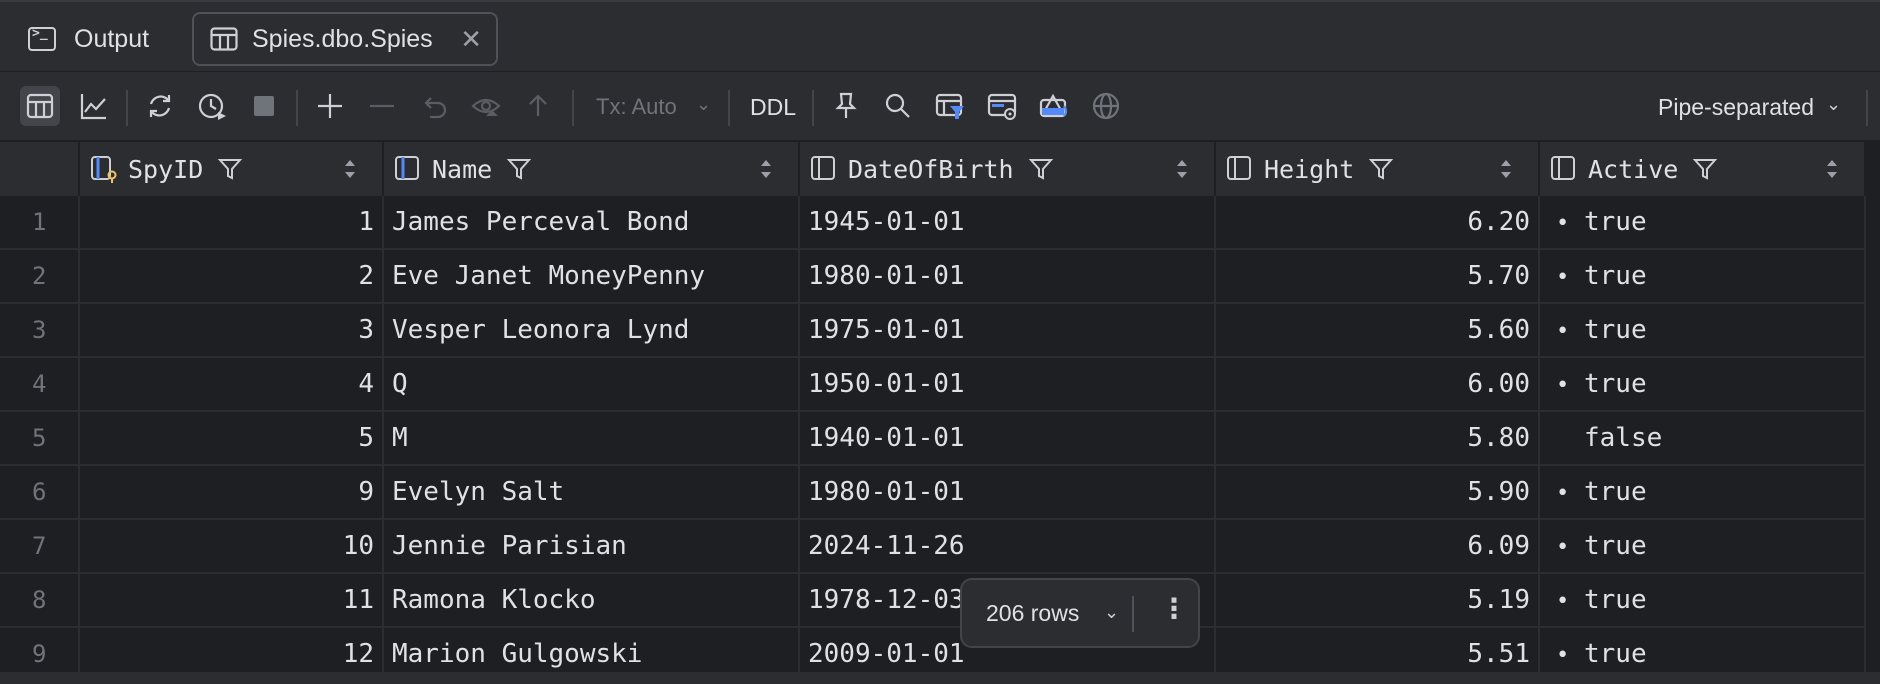  I want to click on cell-spyid: 4, so click(232, 384).